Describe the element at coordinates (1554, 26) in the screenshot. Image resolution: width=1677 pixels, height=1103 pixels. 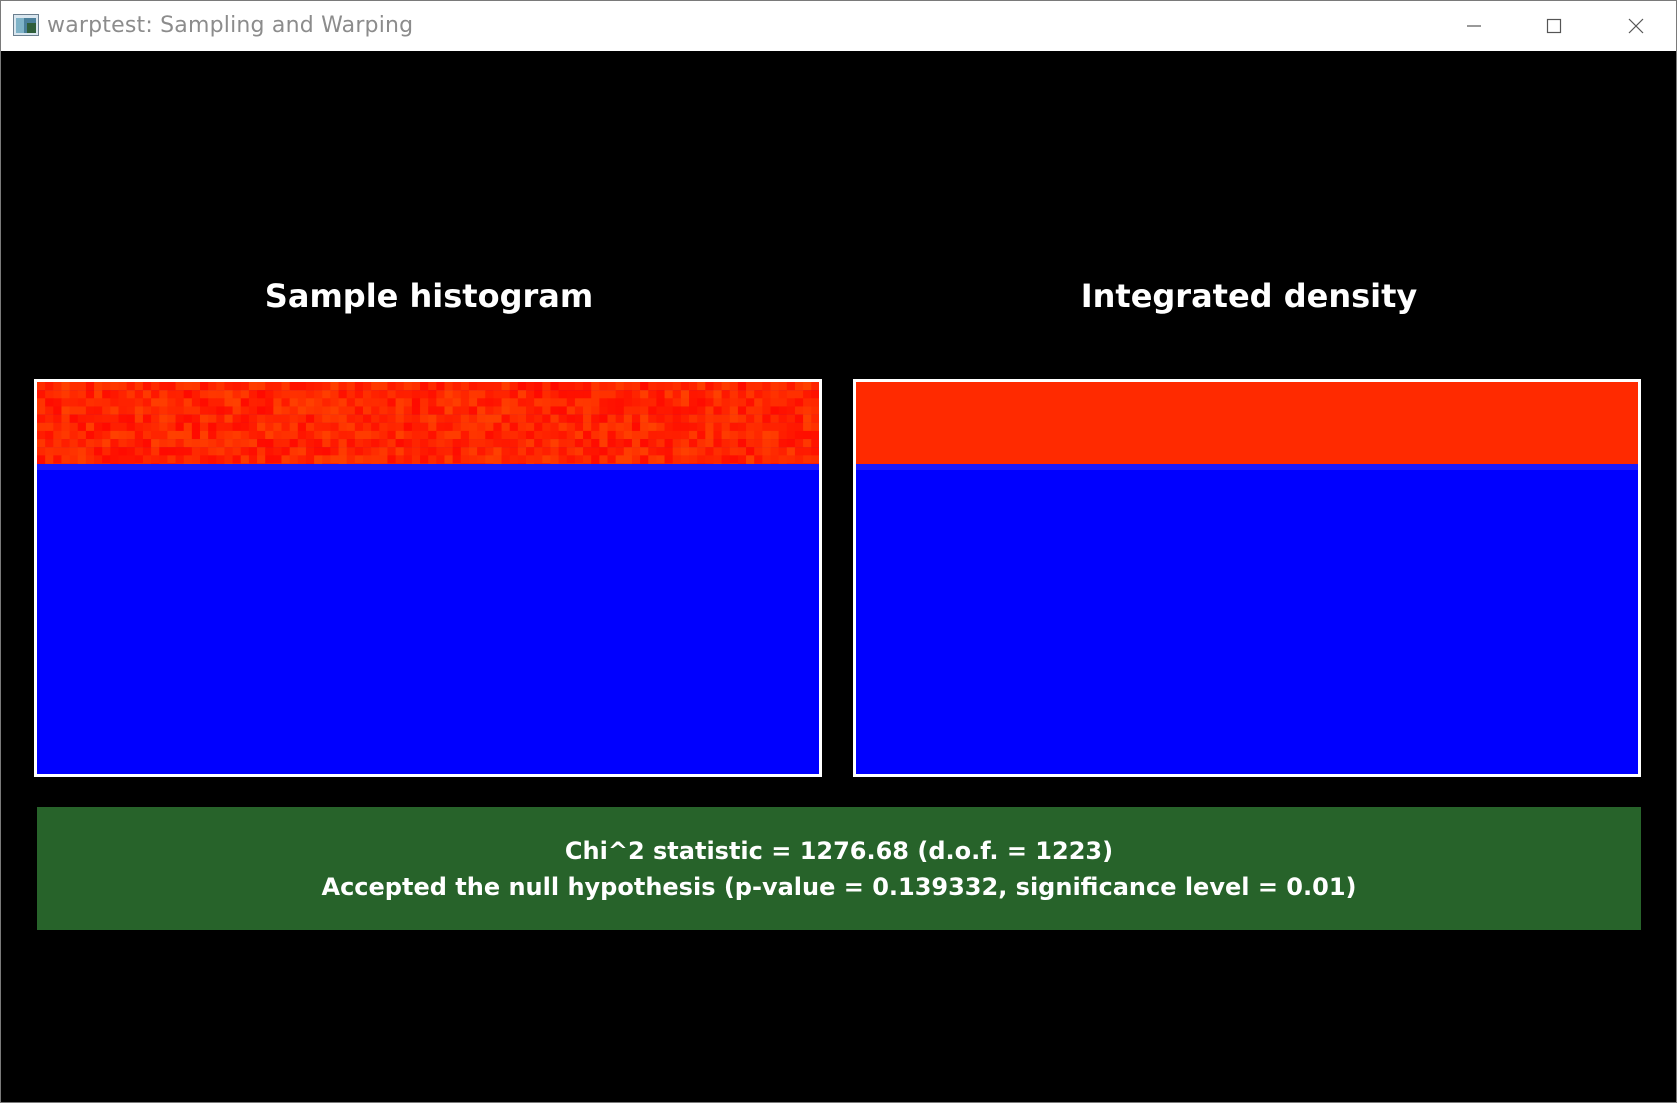
I see `maximize-button` at that location.